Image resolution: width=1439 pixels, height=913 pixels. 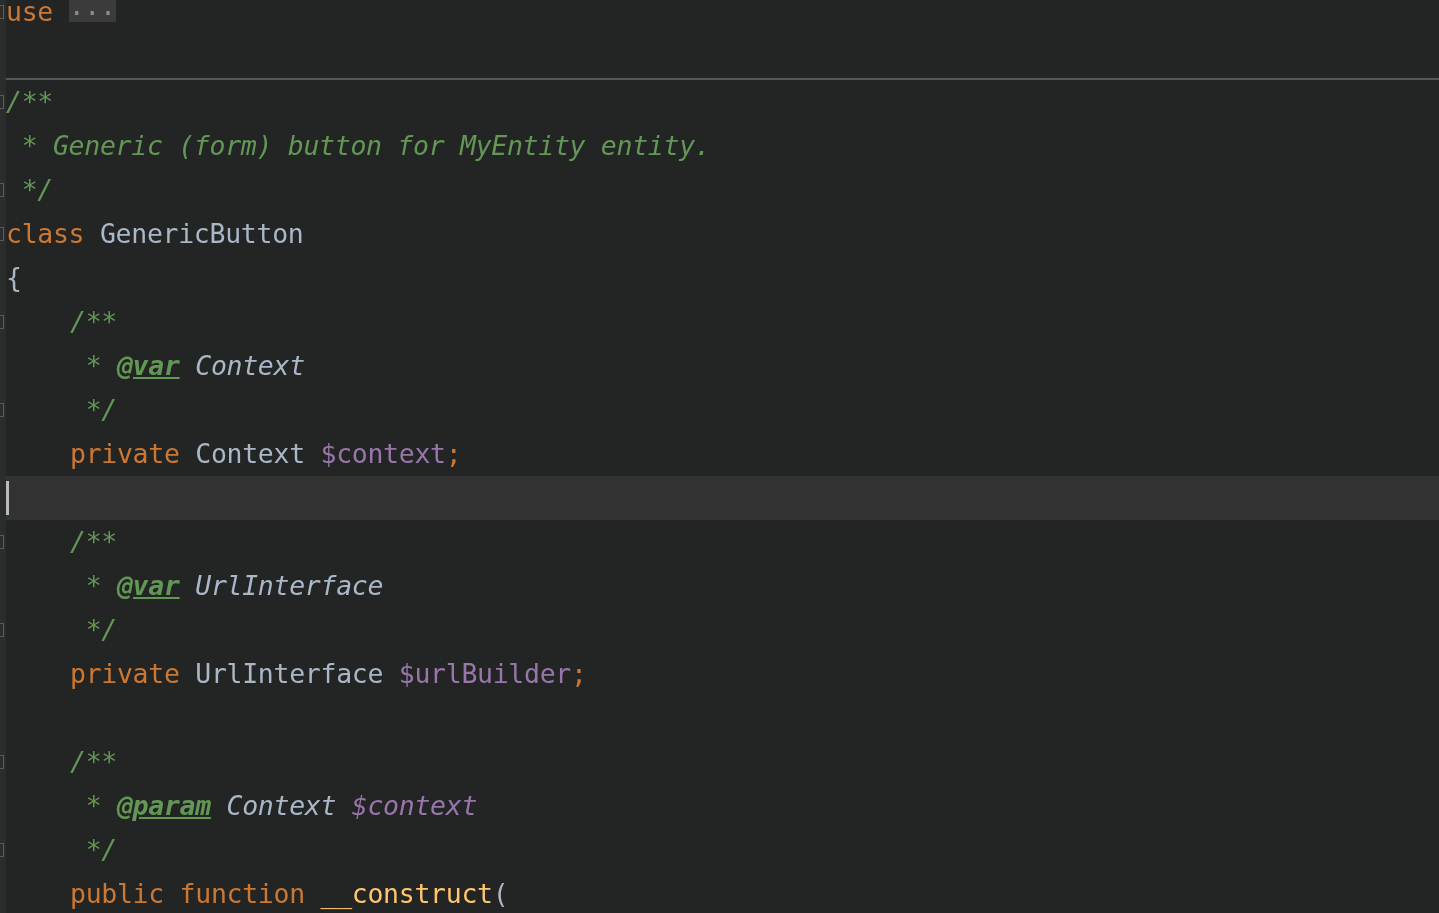 What do you see at coordinates (289, 673) in the screenshot?
I see `code-text: UrlInterface` at bounding box center [289, 673].